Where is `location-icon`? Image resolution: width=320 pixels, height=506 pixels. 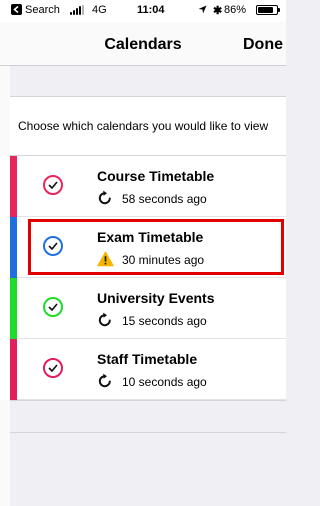
location-icon is located at coordinates (202, 9).